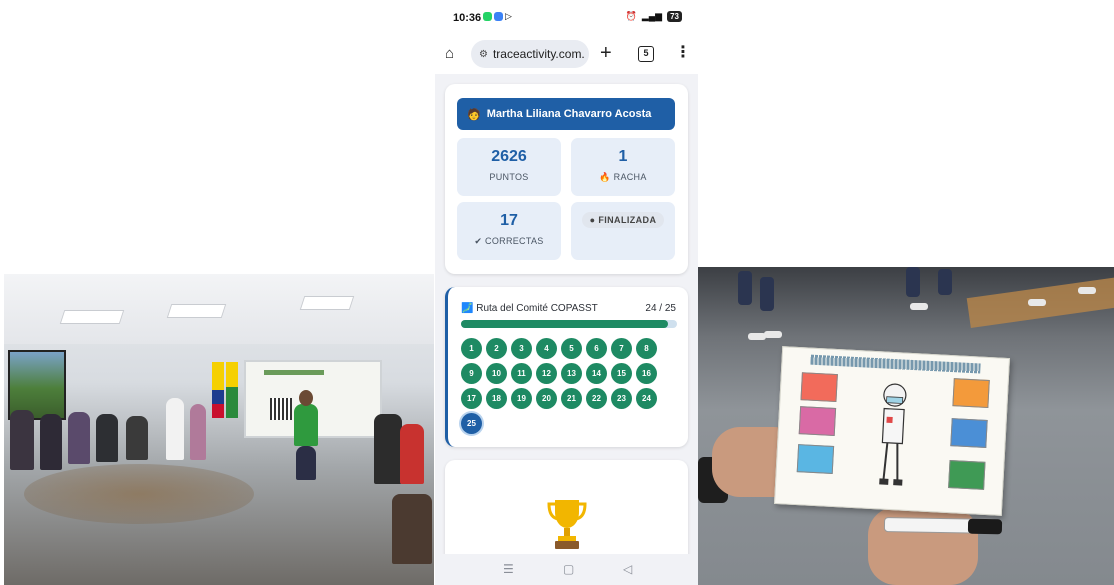 The width and height of the screenshot is (1114, 585). I want to click on worker-illustration, so click(893, 434).